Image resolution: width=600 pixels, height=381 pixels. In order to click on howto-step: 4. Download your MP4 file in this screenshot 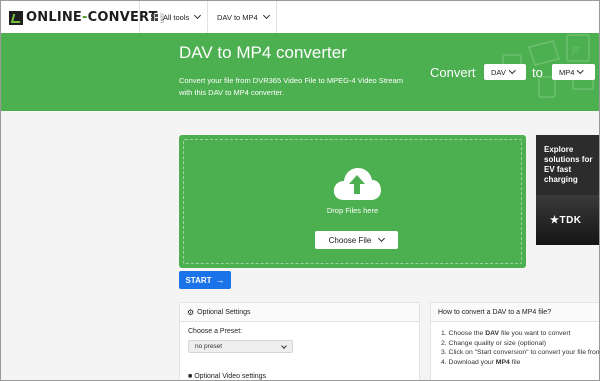, I will do `click(481, 362)`.